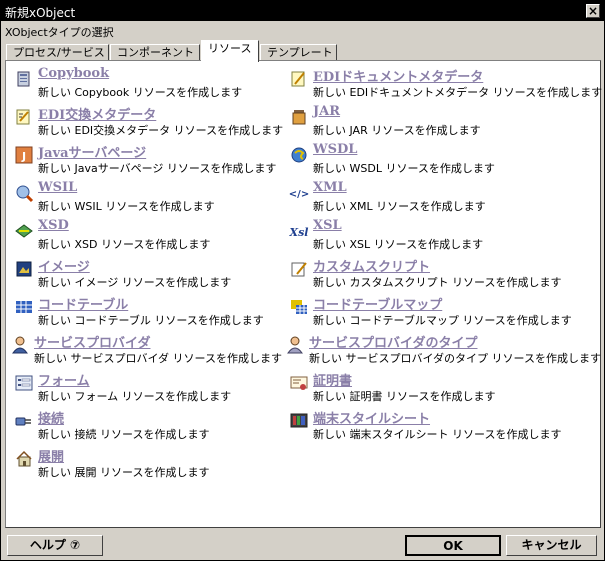 The image size is (605, 561). What do you see at coordinates (83, 303) in the screenshot?
I see `item-name: コードテーブル` at bounding box center [83, 303].